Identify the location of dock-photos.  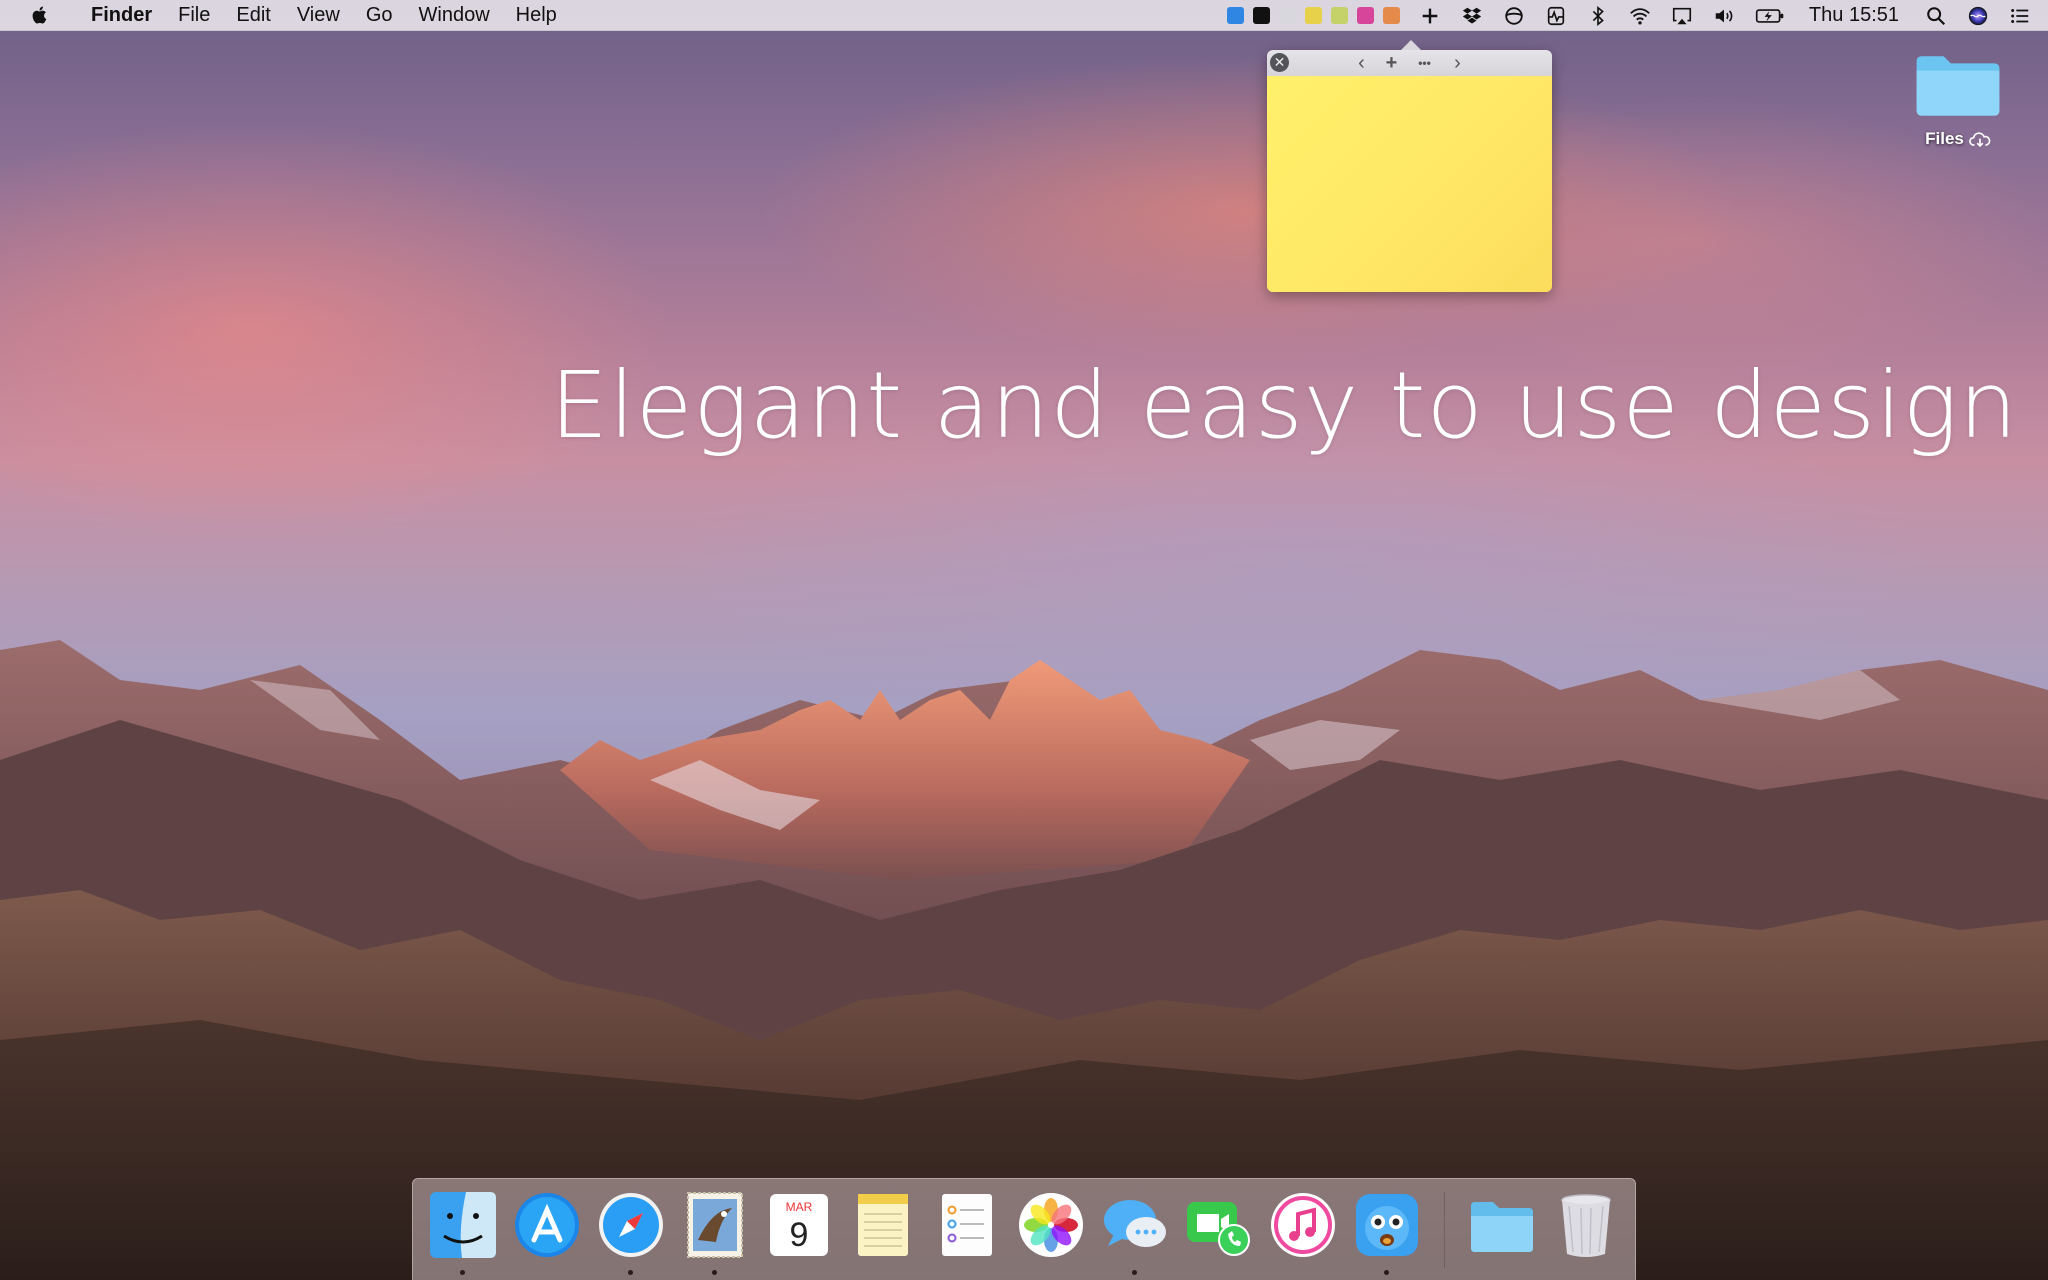
(1051, 1225).